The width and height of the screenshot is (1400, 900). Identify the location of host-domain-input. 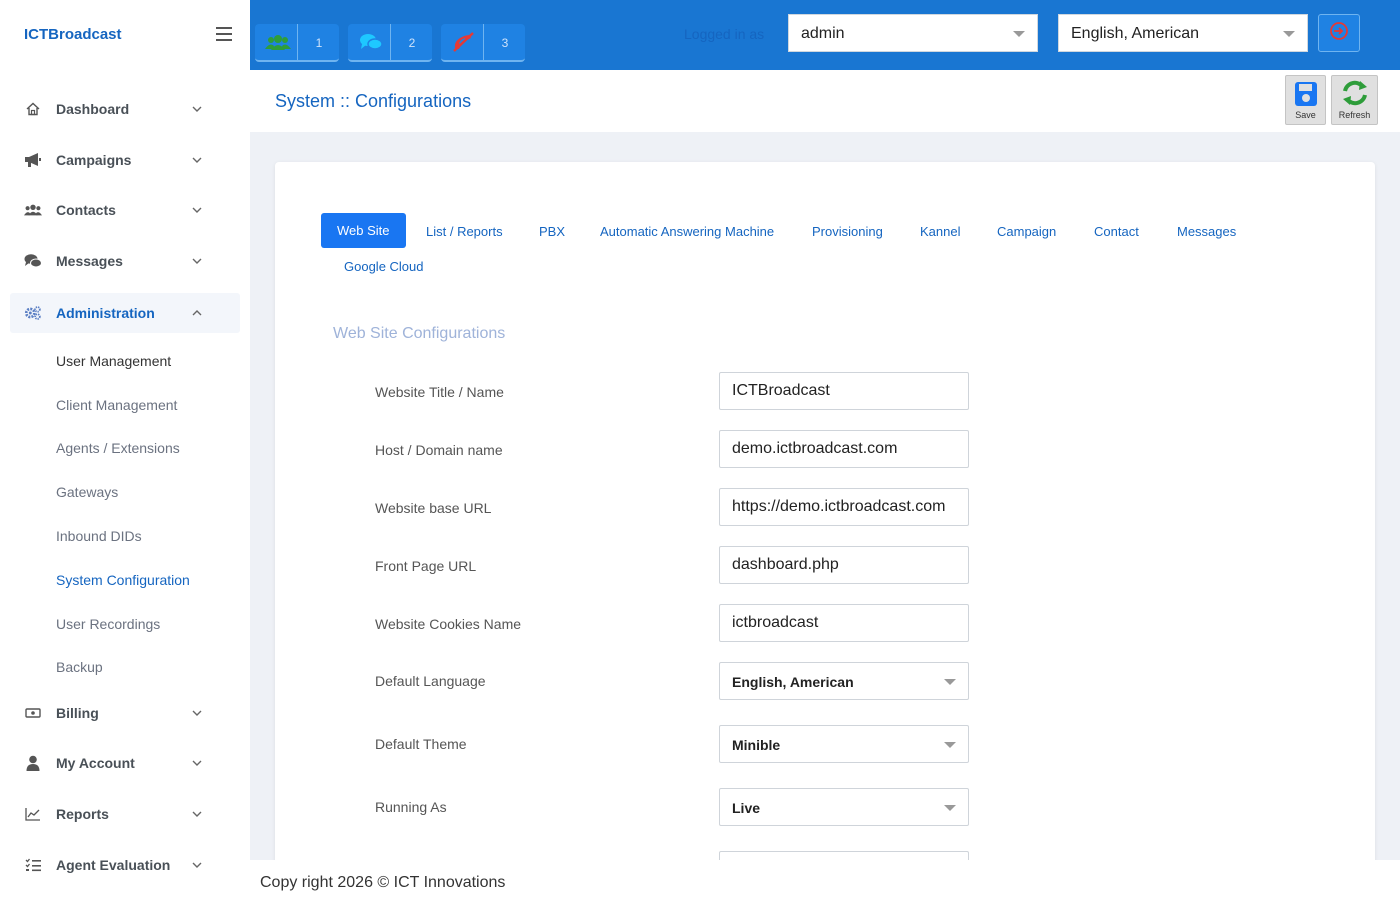
(844, 449).